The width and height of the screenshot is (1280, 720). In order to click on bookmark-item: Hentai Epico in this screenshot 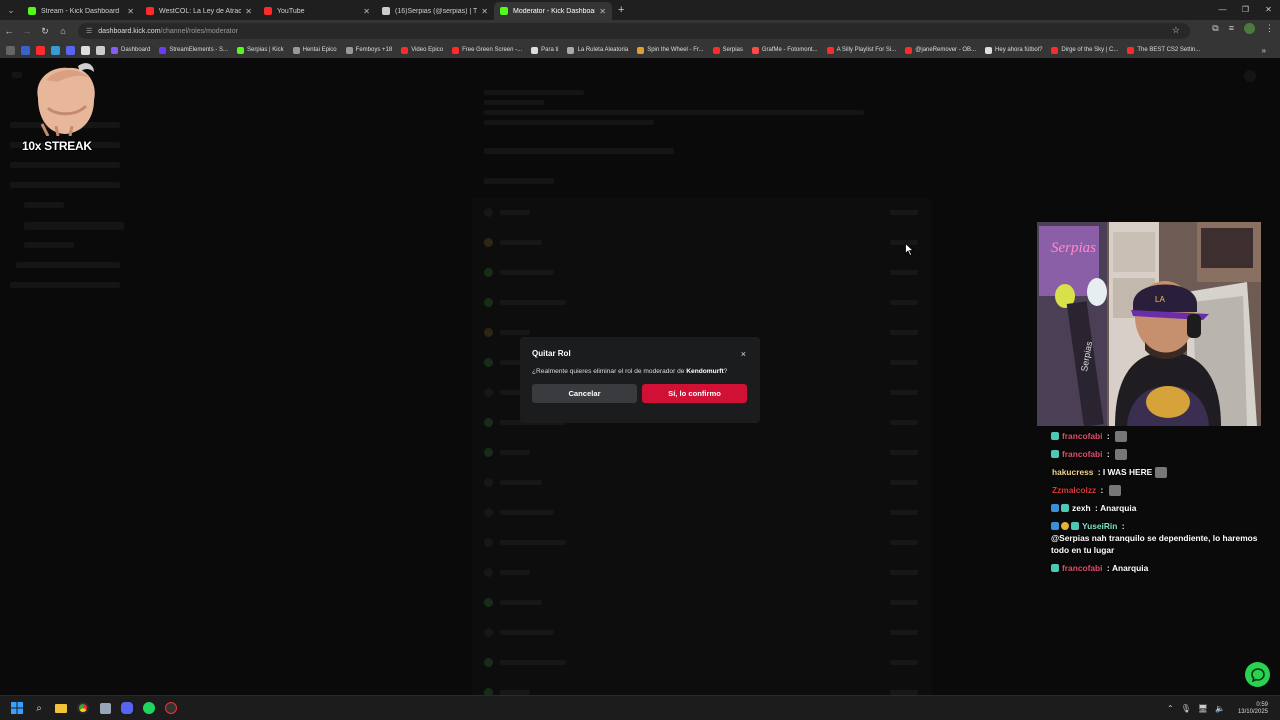, I will do `click(314, 50)`.